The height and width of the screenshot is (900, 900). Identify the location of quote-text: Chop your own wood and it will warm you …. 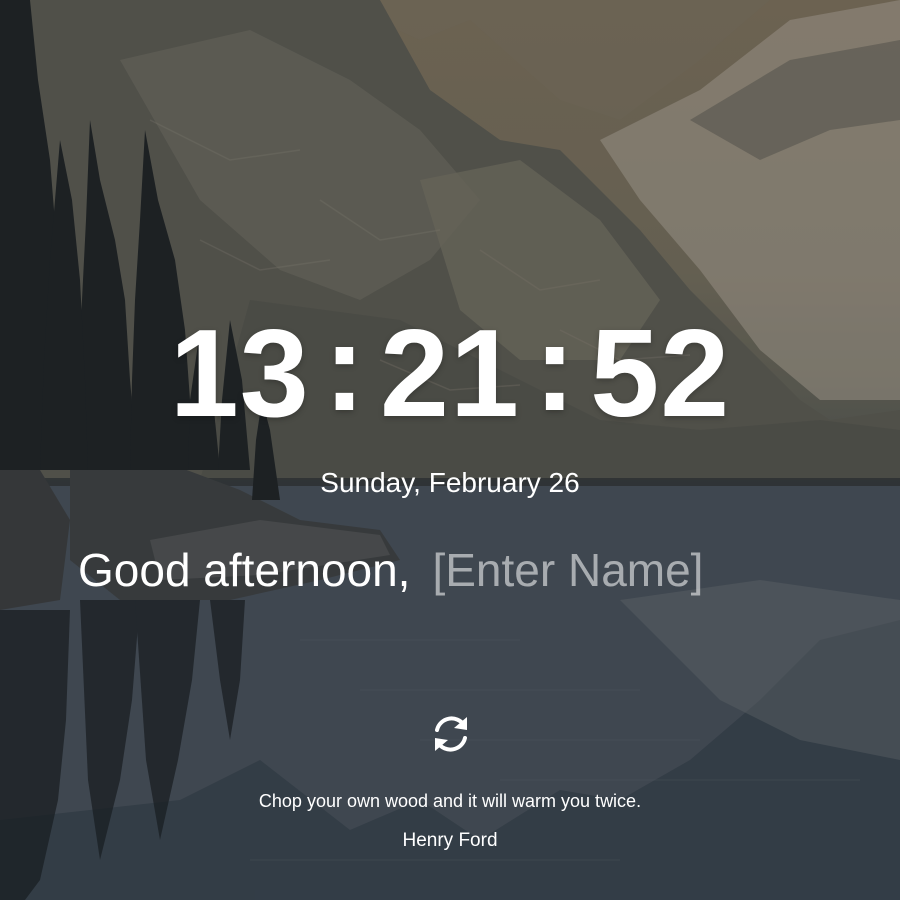
(450, 801).